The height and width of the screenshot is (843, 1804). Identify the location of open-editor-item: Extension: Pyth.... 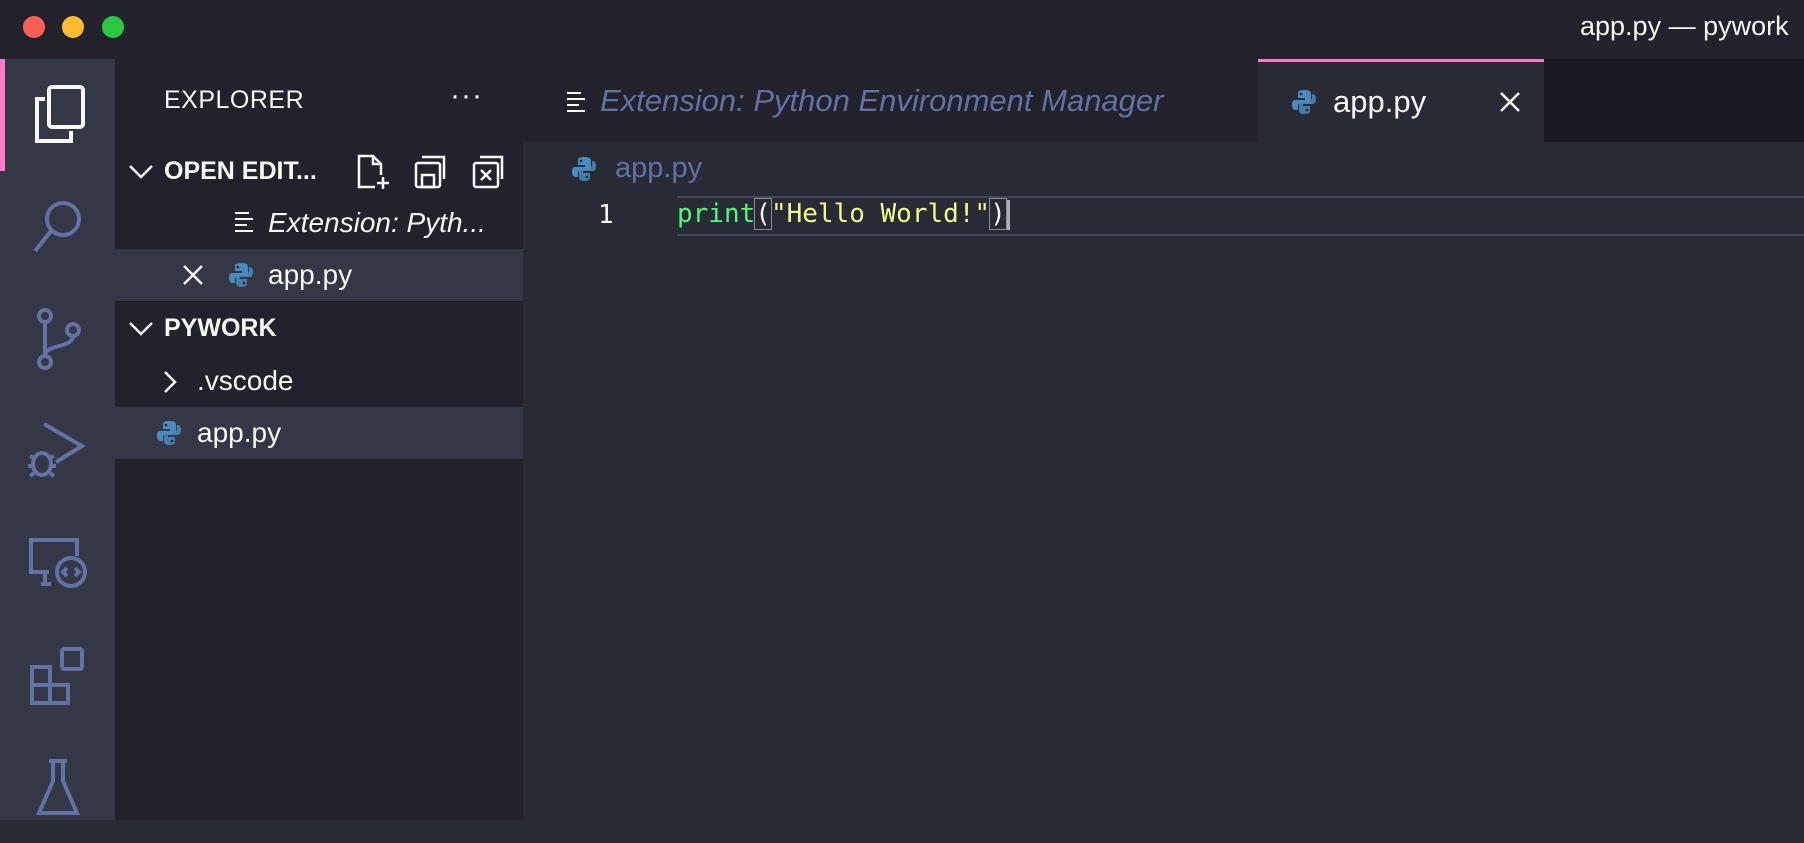
(319, 223).